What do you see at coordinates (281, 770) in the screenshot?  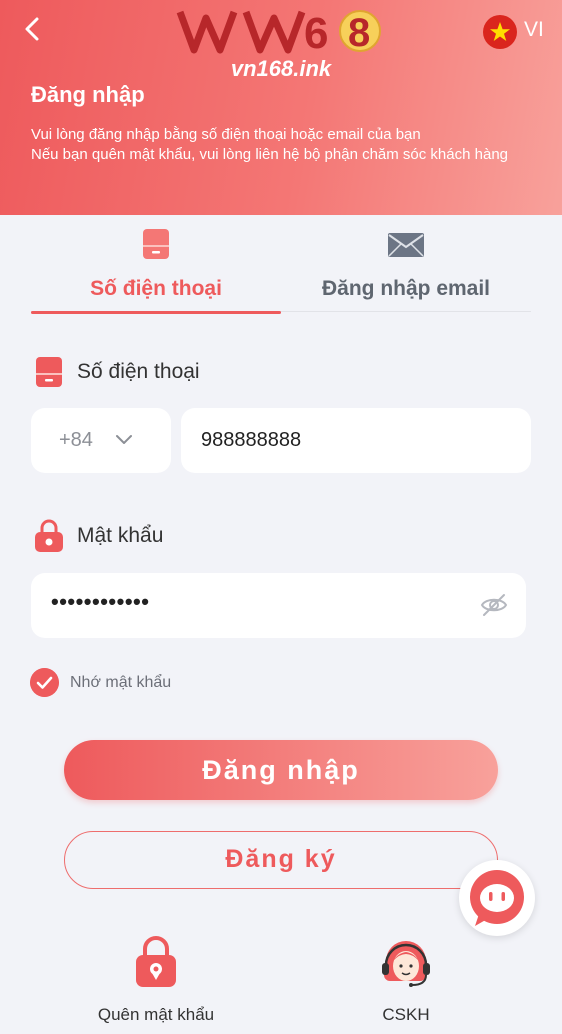 I see `login-button: Đăng nhập` at bounding box center [281, 770].